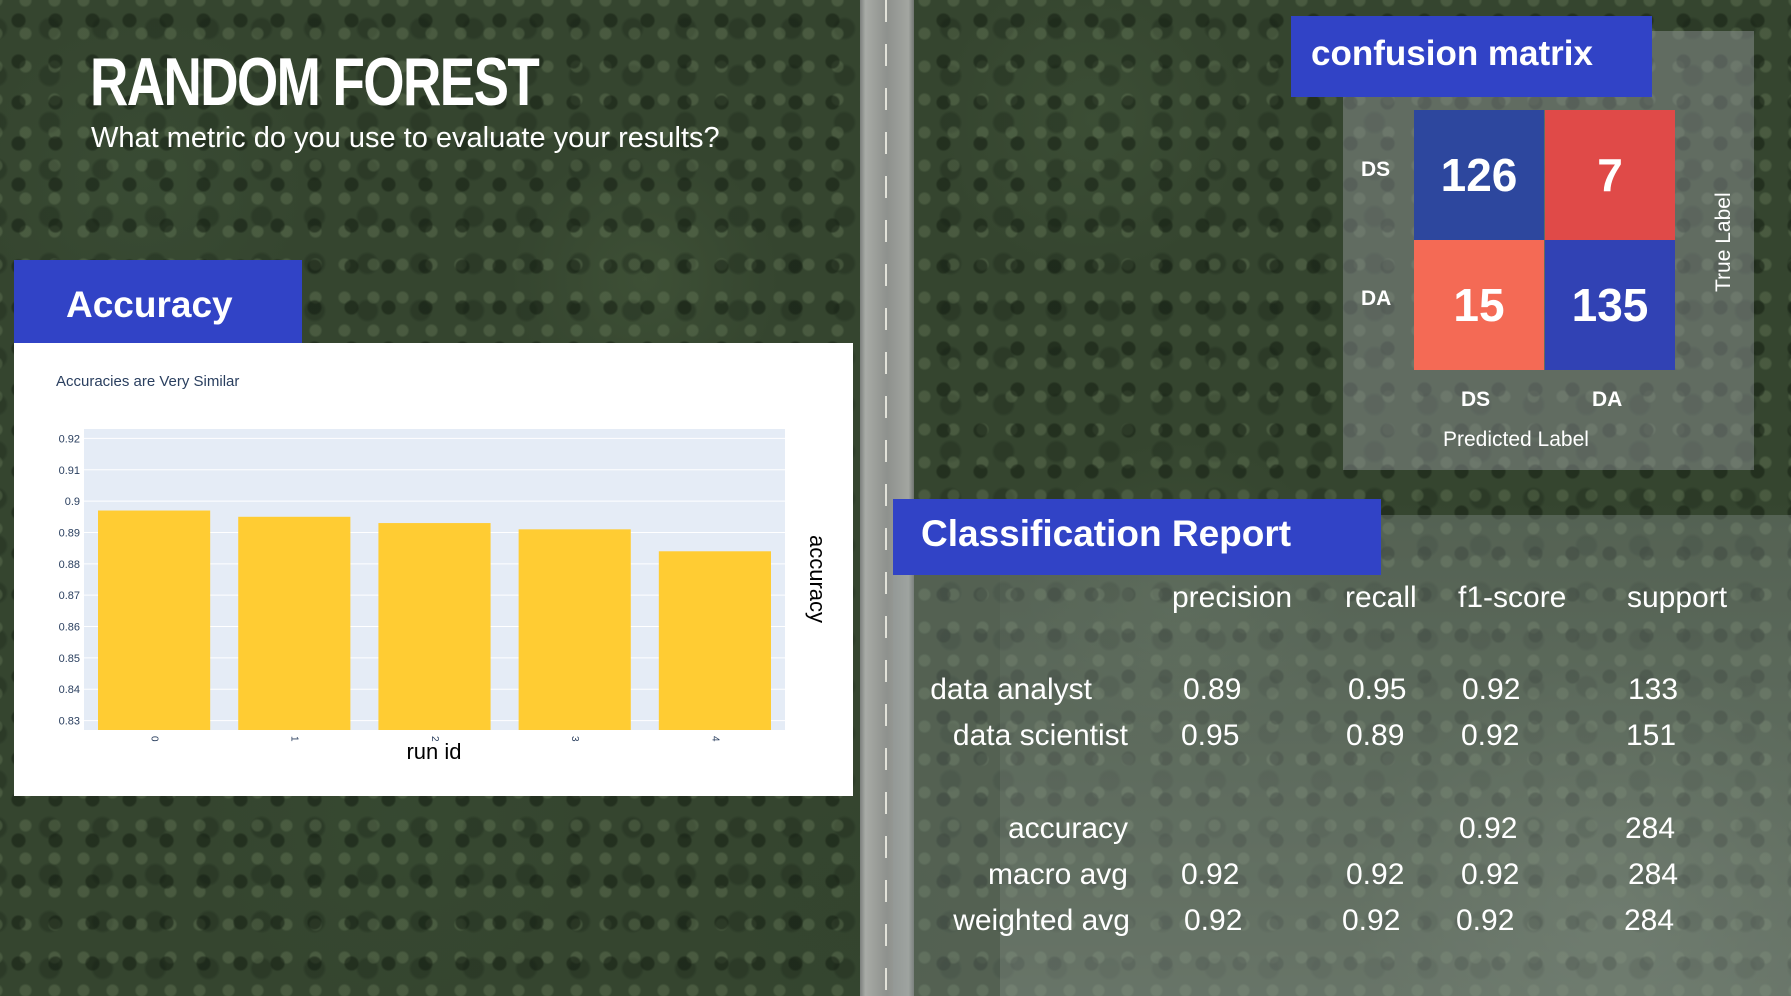 This screenshot has width=1791, height=996. What do you see at coordinates (147, 381) in the screenshot?
I see `chart-title: Accuracies are Very Similar` at bounding box center [147, 381].